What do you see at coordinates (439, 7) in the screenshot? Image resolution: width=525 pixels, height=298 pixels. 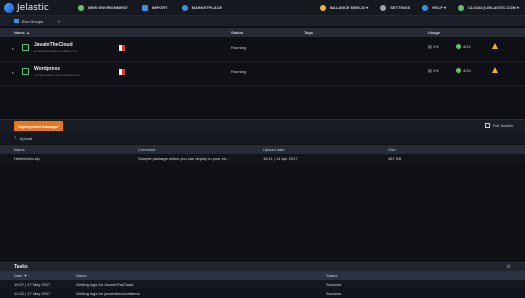 I see `help-label: HELP ▾` at bounding box center [439, 7].